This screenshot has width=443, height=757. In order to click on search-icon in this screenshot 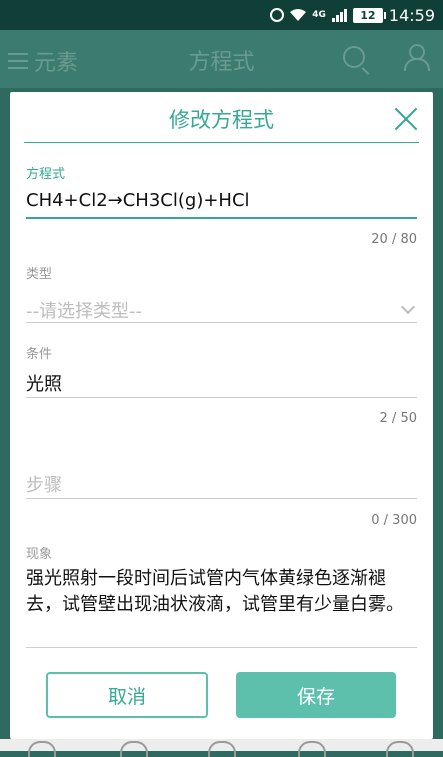, I will do `click(354, 57)`.